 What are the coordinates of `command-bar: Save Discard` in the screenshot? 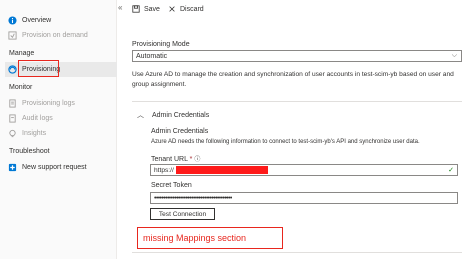 It's located at (172, 9).